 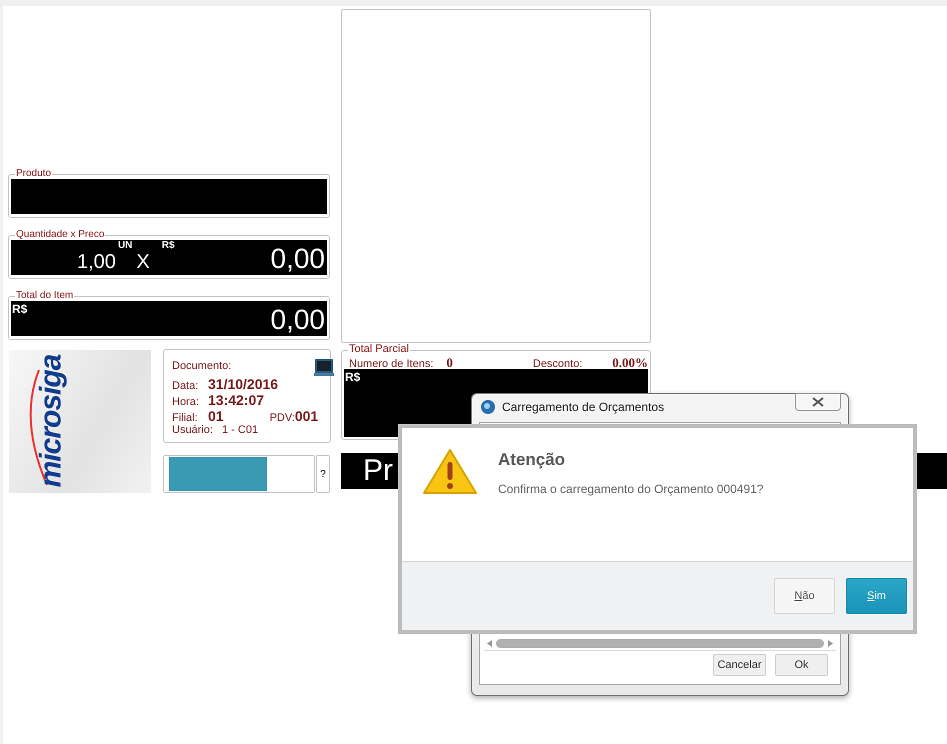 I want to click on info-value: 001, so click(x=306, y=416).